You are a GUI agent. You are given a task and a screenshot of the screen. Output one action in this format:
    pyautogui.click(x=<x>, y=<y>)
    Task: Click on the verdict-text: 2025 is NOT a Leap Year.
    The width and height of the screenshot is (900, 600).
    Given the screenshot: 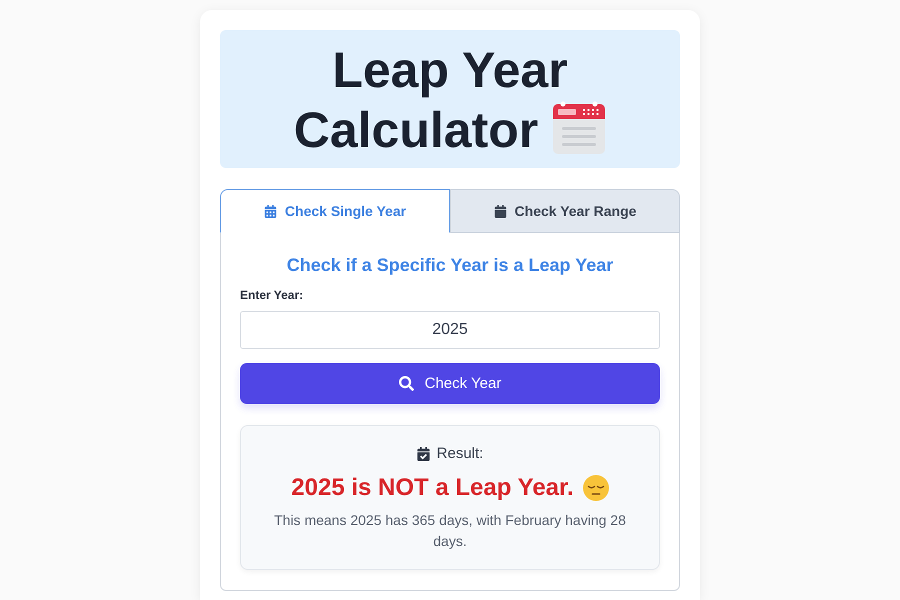 What is the action you would take?
    pyautogui.click(x=432, y=488)
    